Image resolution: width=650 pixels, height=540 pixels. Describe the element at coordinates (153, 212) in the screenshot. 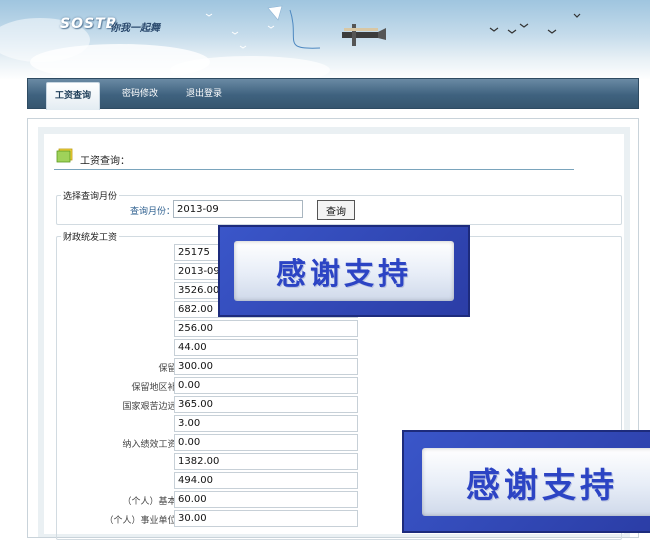

I see `month-label: 查询月份：` at that location.